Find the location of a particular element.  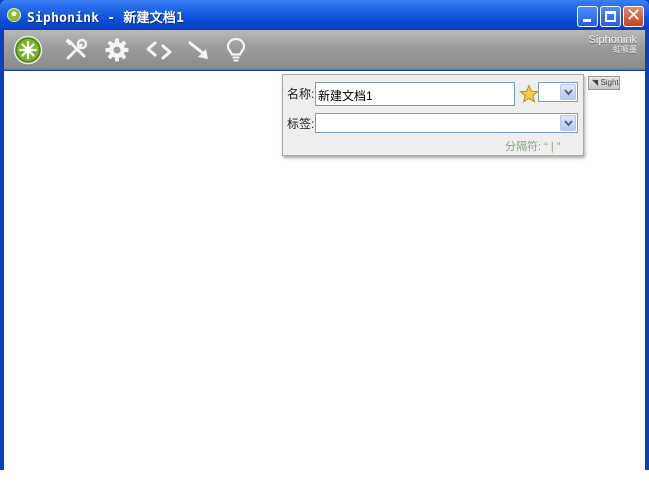

code-button is located at coordinates (159, 50).